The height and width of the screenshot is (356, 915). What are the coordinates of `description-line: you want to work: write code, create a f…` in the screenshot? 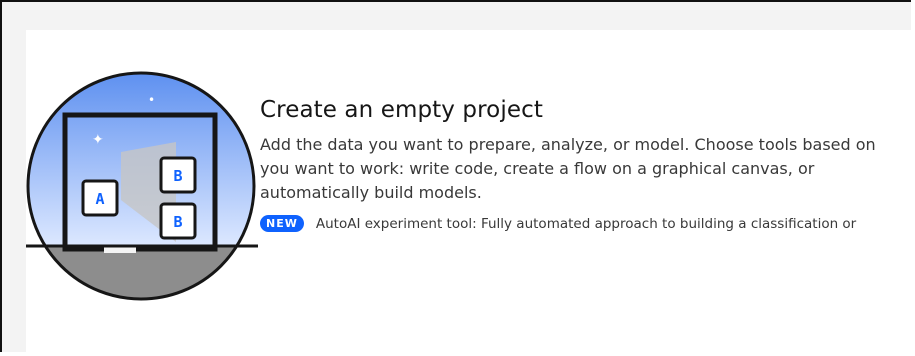 It's located at (537, 168).